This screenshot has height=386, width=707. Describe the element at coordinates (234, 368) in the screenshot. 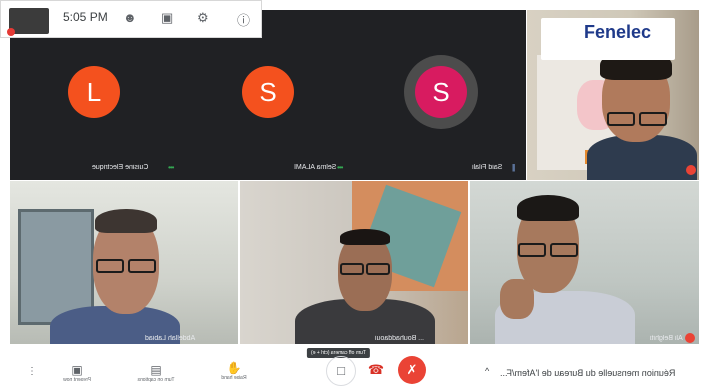

I see `hand-icon: ✋` at that location.